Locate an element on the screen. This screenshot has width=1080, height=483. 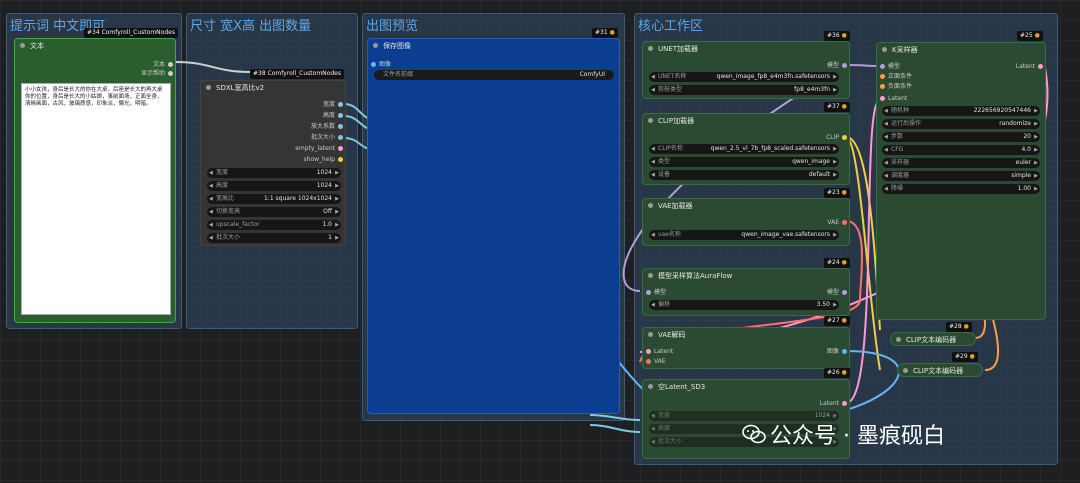
save-in-image: 图像 is located at coordinates (385, 64).